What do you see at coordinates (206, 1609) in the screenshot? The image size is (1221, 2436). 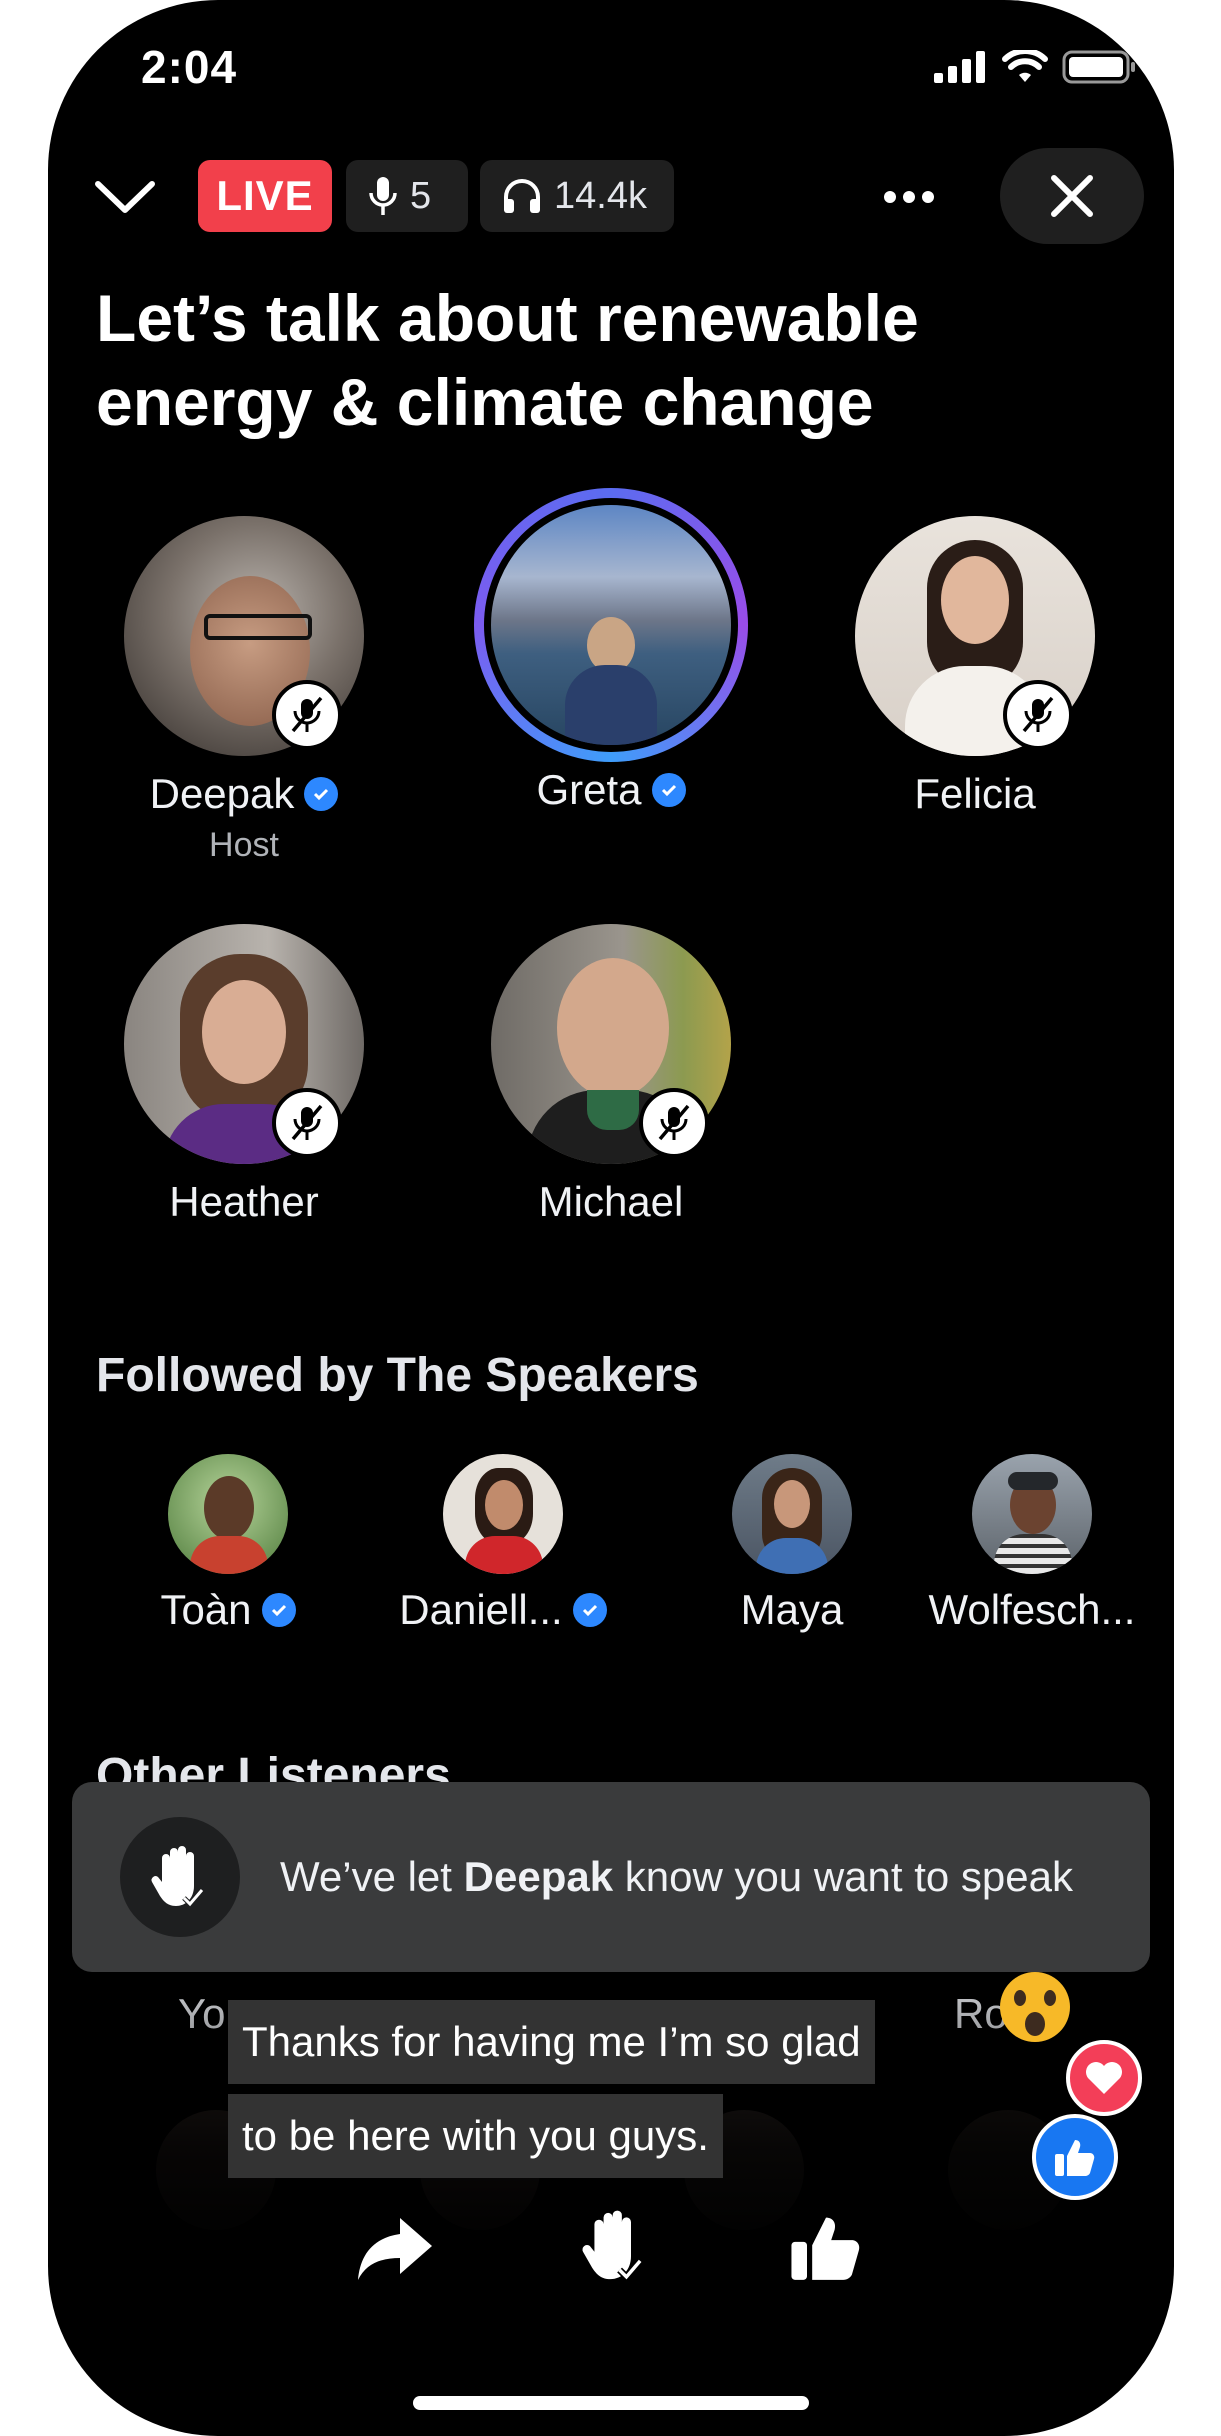 I see `follower-name: Toàn` at bounding box center [206, 1609].